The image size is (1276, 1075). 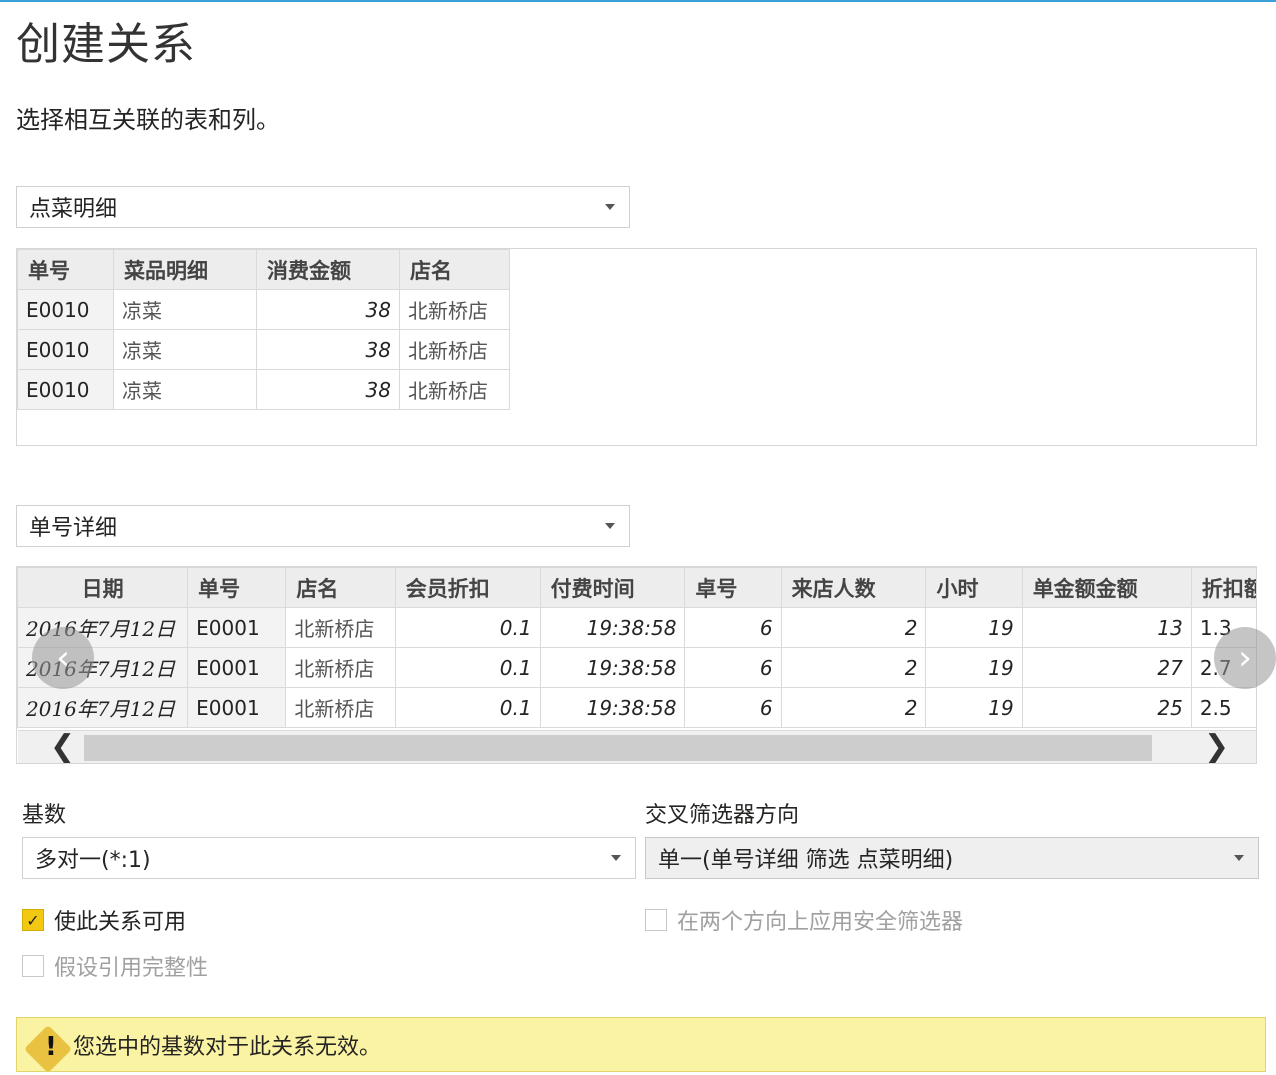 I want to click on cell-bill-amount: 27, so click(x=1106, y=667).